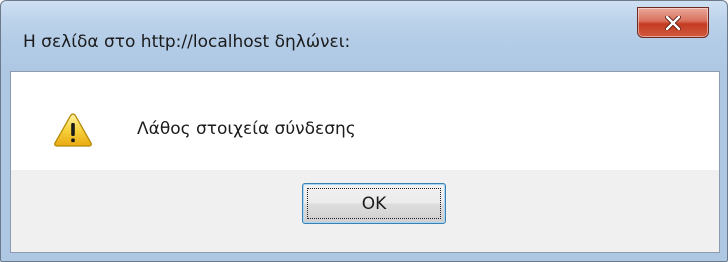 Image resolution: width=728 pixels, height=262 pixels. I want to click on ok-button-label: OK, so click(374, 203).